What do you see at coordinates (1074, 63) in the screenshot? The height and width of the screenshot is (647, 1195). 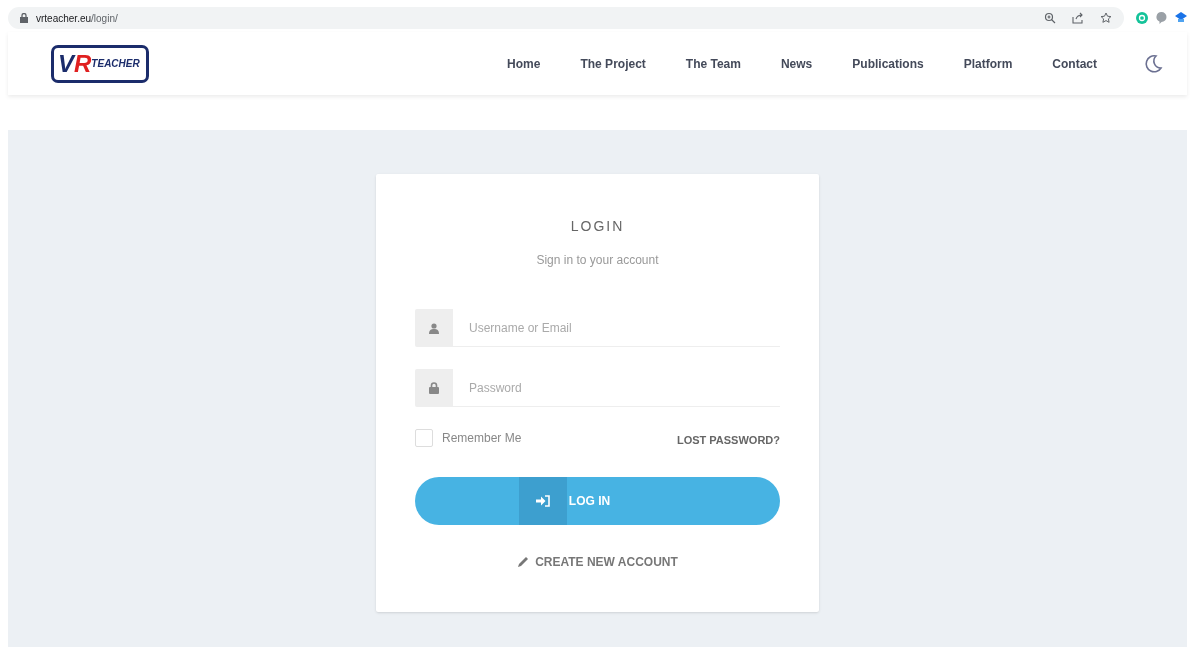 I see `nav-link: Contact` at bounding box center [1074, 63].